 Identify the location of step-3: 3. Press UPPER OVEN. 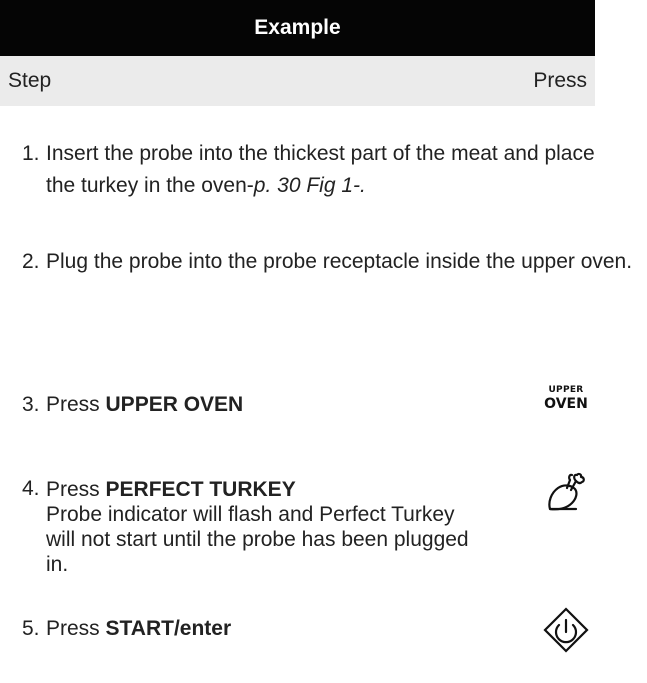
(247, 405).